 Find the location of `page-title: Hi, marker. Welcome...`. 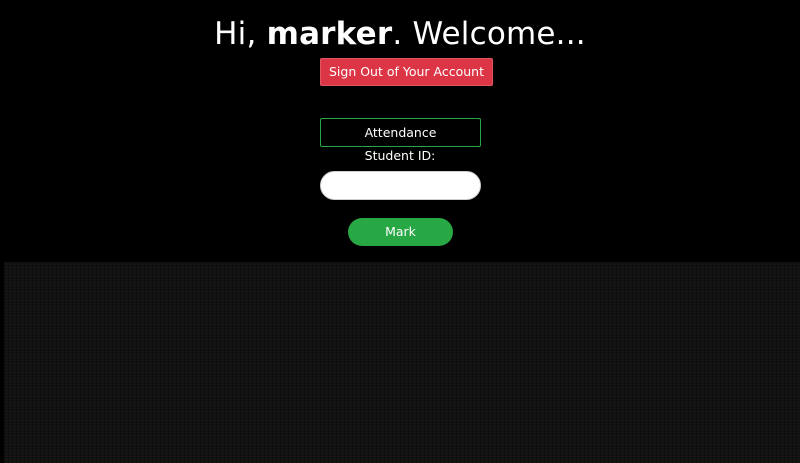

page-title: Hi, marker. Welcome... is located at coordinates (400, 34).